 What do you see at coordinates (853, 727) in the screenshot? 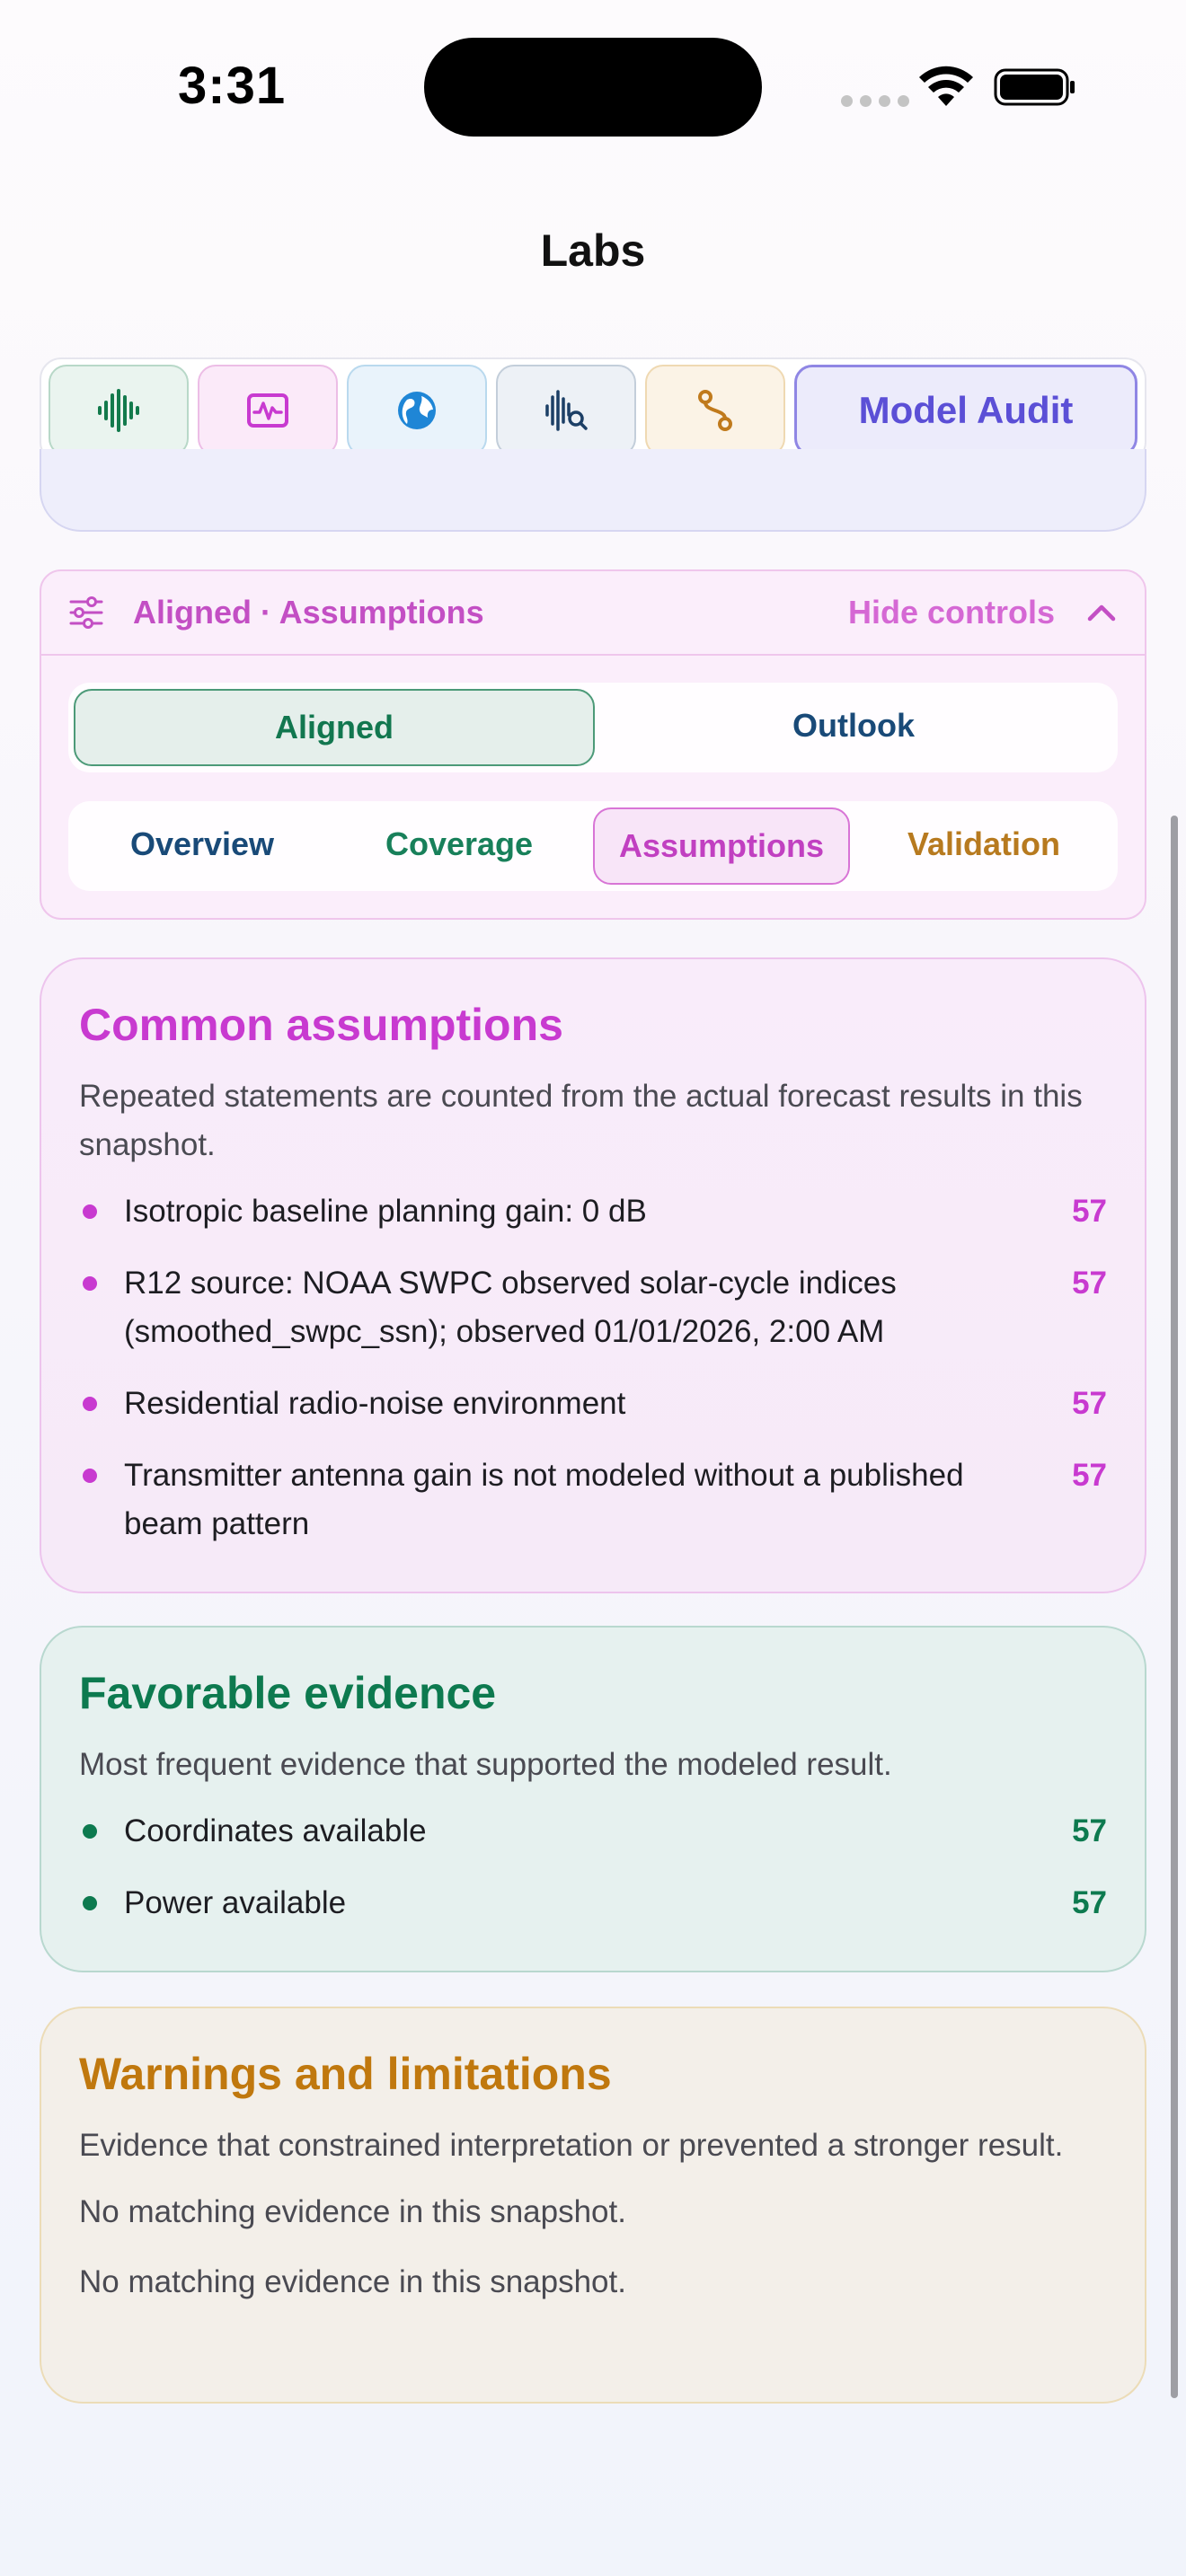
I see `mode-outlook: Outlook` at bounding box center [853, 727].